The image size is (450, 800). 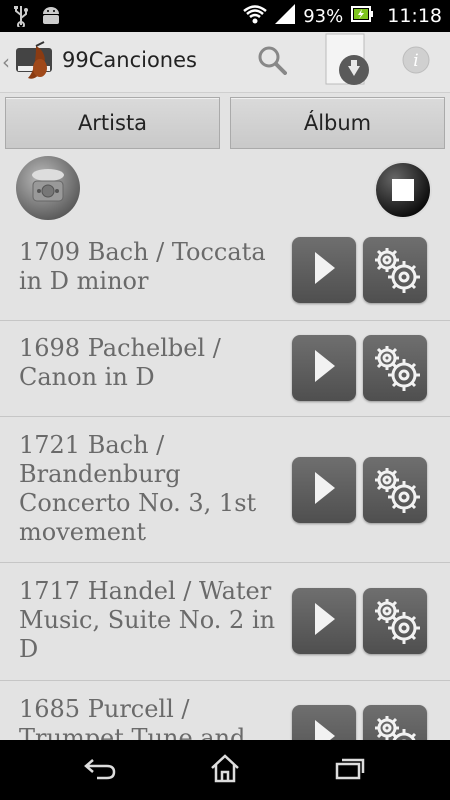 I want to click on back-button, so click(x=100, y=770).